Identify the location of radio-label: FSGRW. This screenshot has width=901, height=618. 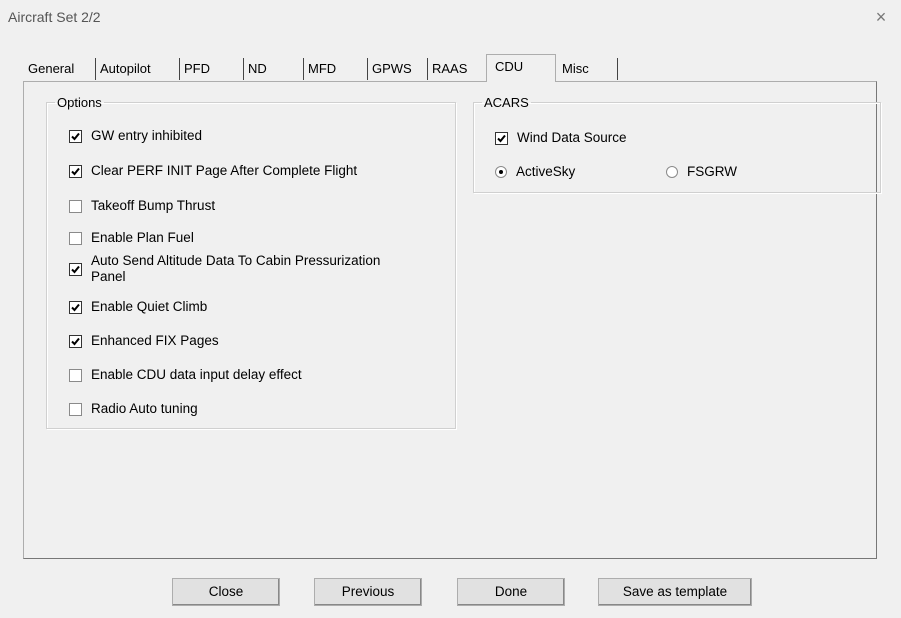
(712, 171).